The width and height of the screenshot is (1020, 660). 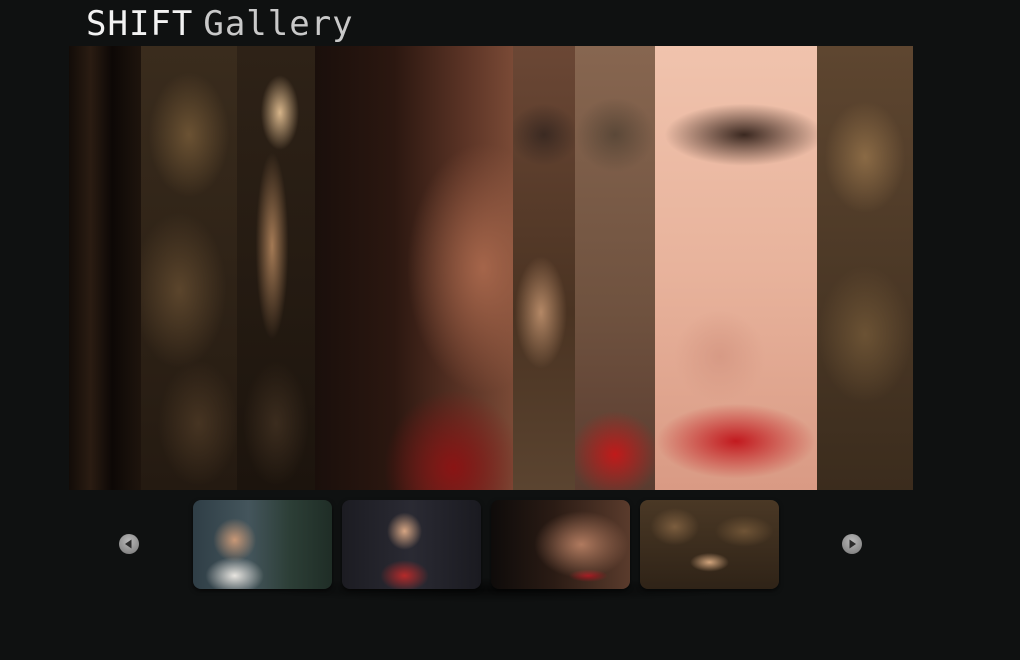 I want to click on gallery-title: SHIFT Gallery, so click(x=220, y=24).